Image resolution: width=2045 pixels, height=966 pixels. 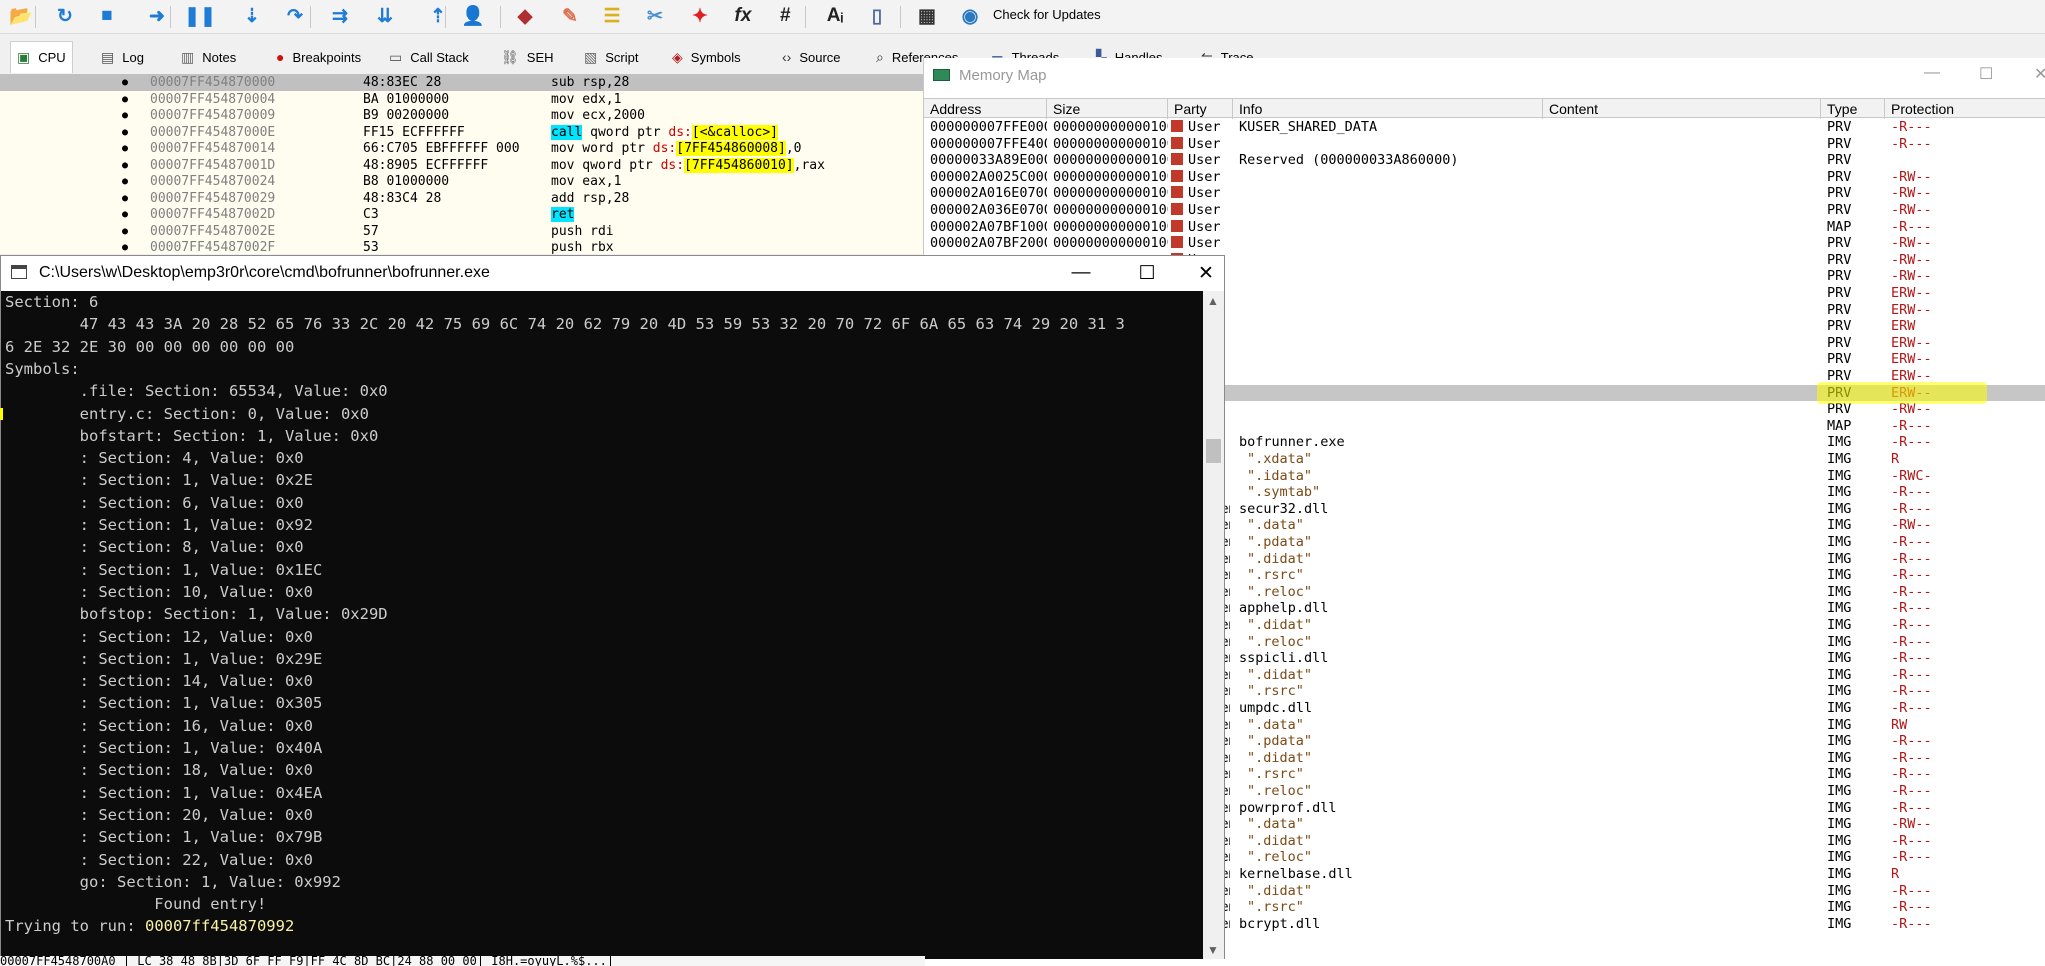 What do you see at coordinates (208, 57) in the screenshot?
I see `tab-notes: ▥ Notes` at bounding box center [208, 57].